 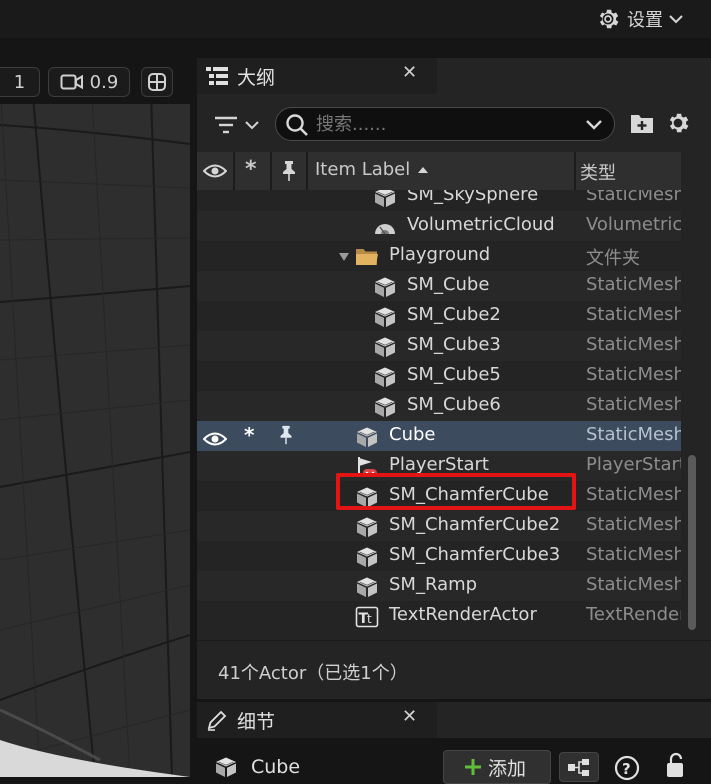 I want to click on outliner-row-label: SM_Cube6, so click(x=454, y=404).